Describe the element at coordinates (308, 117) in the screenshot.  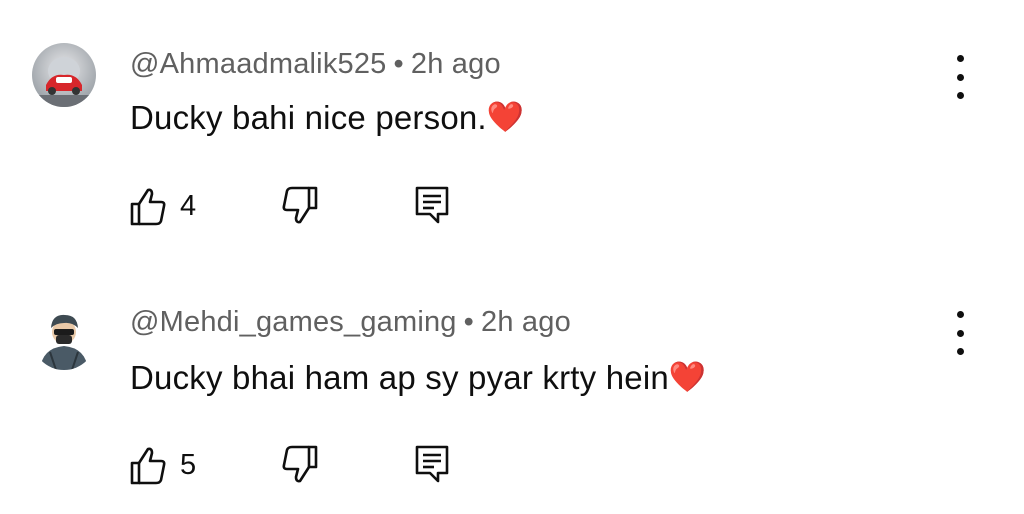
I see `comment-body: Ducky bahi nice person.` at that location.